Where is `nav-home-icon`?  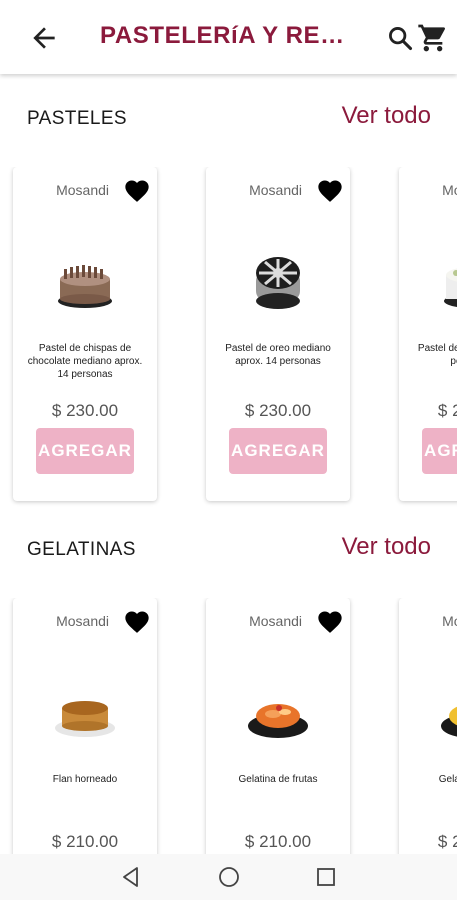
nav-home-icon is located at coordinates (229, 877).